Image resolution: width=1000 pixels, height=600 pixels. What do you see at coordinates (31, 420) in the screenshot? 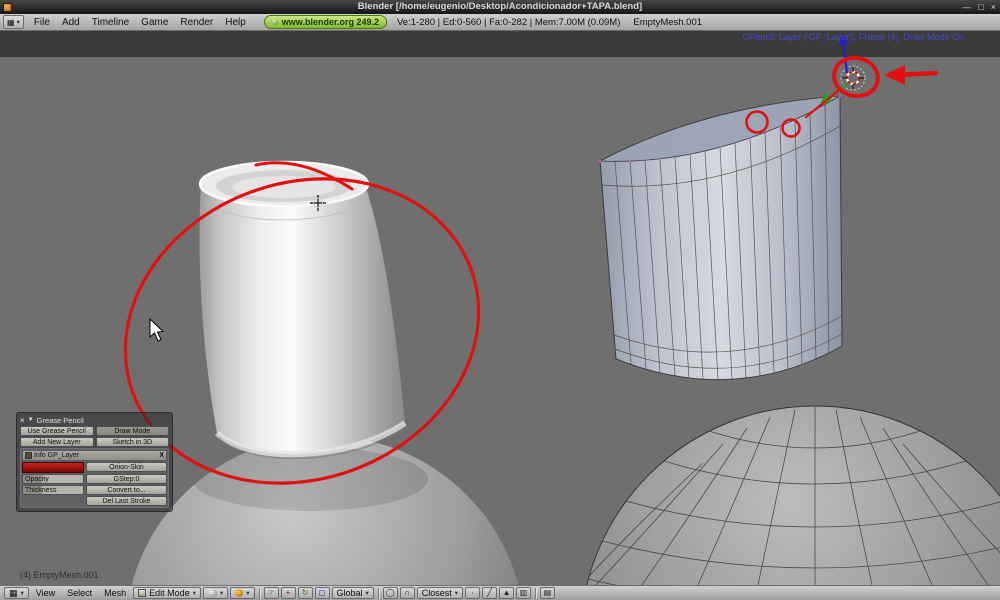
I see `panel-collapse-icon: ▼` at bounding box center [31, 420].